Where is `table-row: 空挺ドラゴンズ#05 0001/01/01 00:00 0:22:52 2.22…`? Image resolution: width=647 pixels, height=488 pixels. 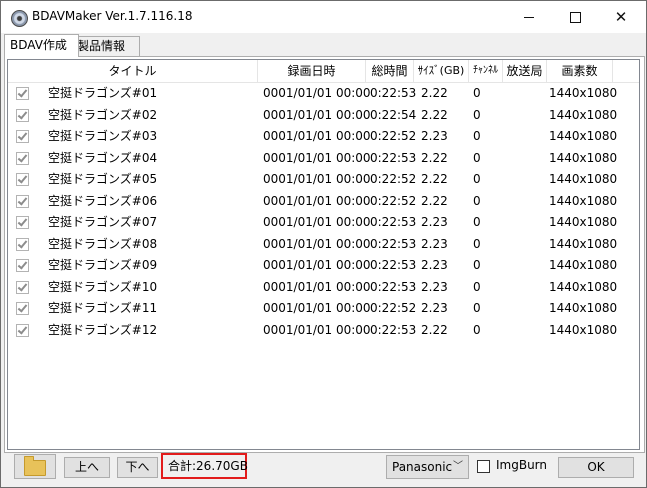 table-row: 空挺ドラゴンズ#05 0001/01/01 00:00 0:22:52 2.22… is located at coordinates (323, 179).